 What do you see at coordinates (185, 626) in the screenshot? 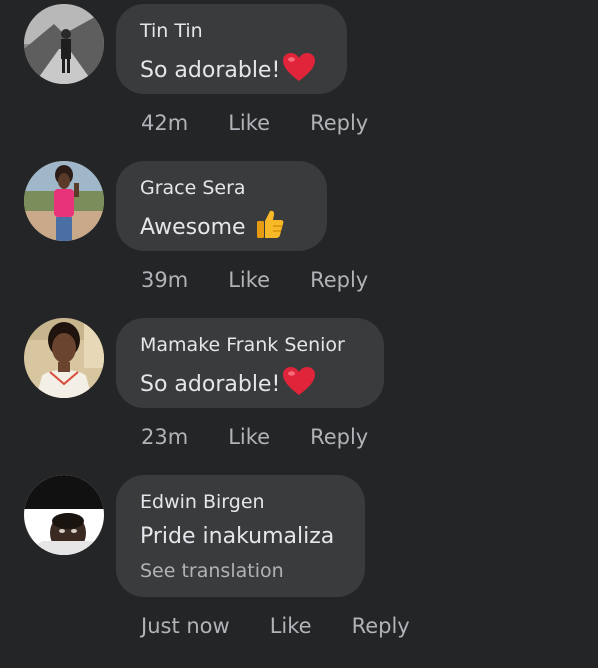
I see `comment-timestamp: Just now` at bounding box center [185, 626].